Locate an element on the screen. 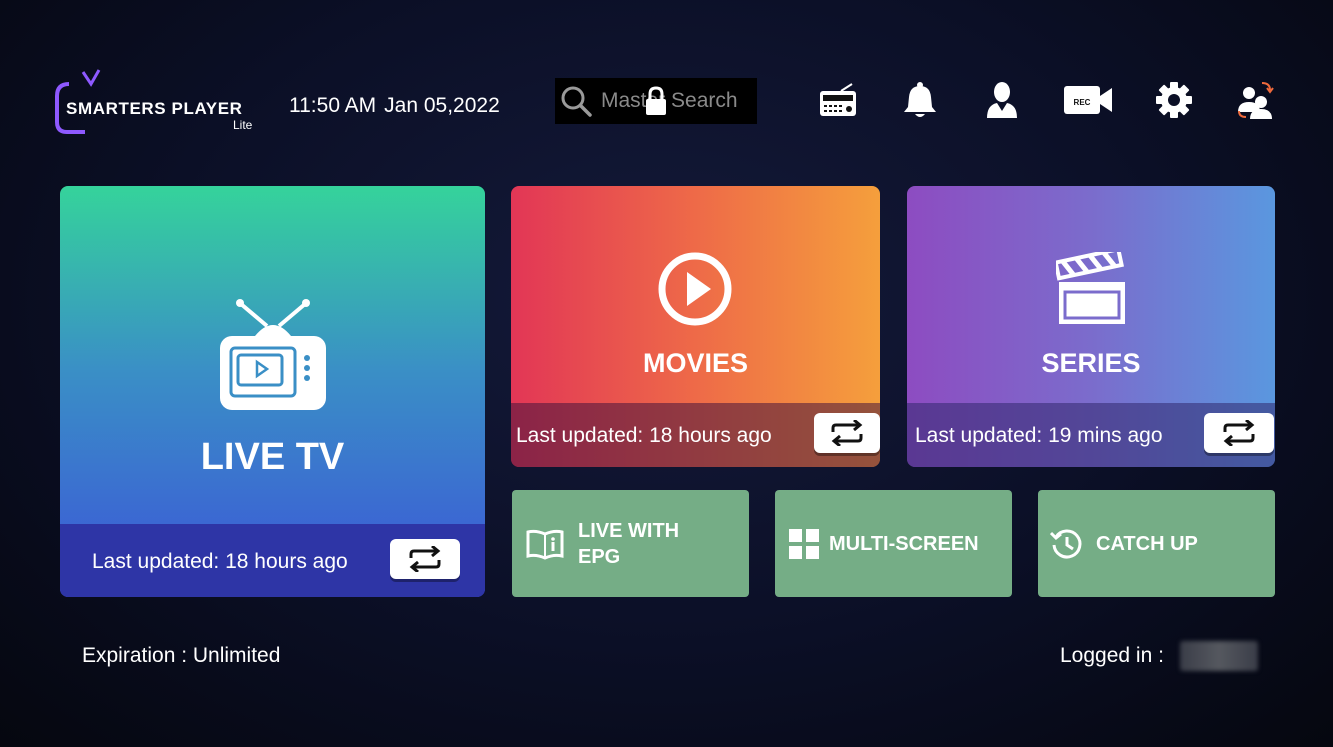 The height and width of the screenshot is (747, 1333). logged-in-username-blurred is located at coordinates (1219, 656).